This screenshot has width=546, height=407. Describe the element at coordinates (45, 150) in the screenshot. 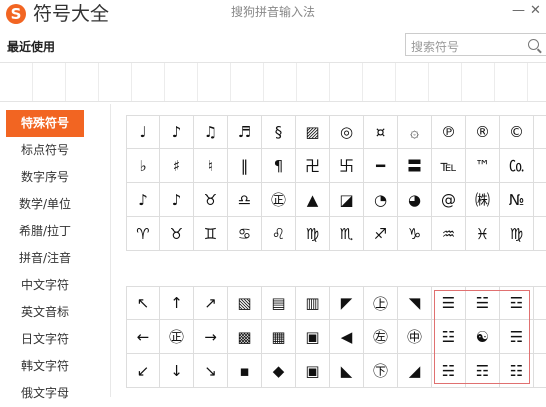

I see `sidebar-item: 标点符号` at that location.